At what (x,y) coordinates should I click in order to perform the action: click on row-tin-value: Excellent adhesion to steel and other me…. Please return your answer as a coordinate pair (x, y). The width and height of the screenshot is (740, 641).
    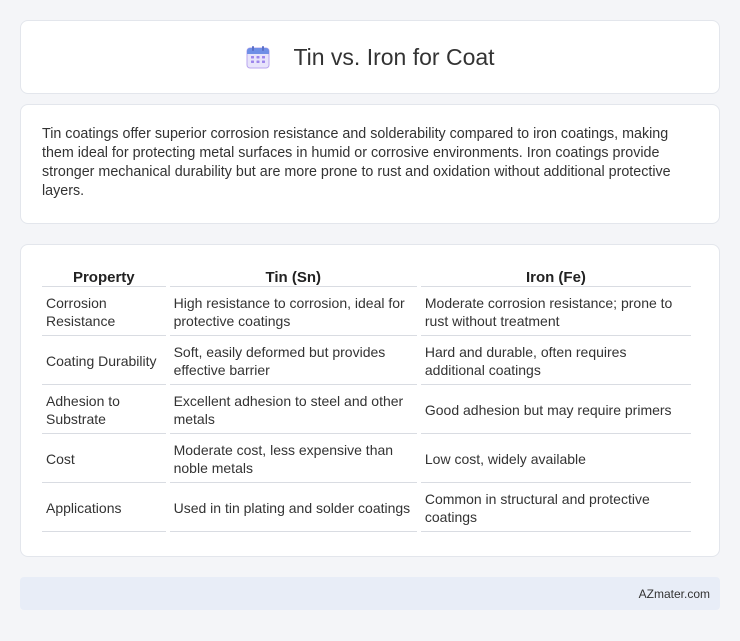
    Looking at the image, I should click on (293, 409).